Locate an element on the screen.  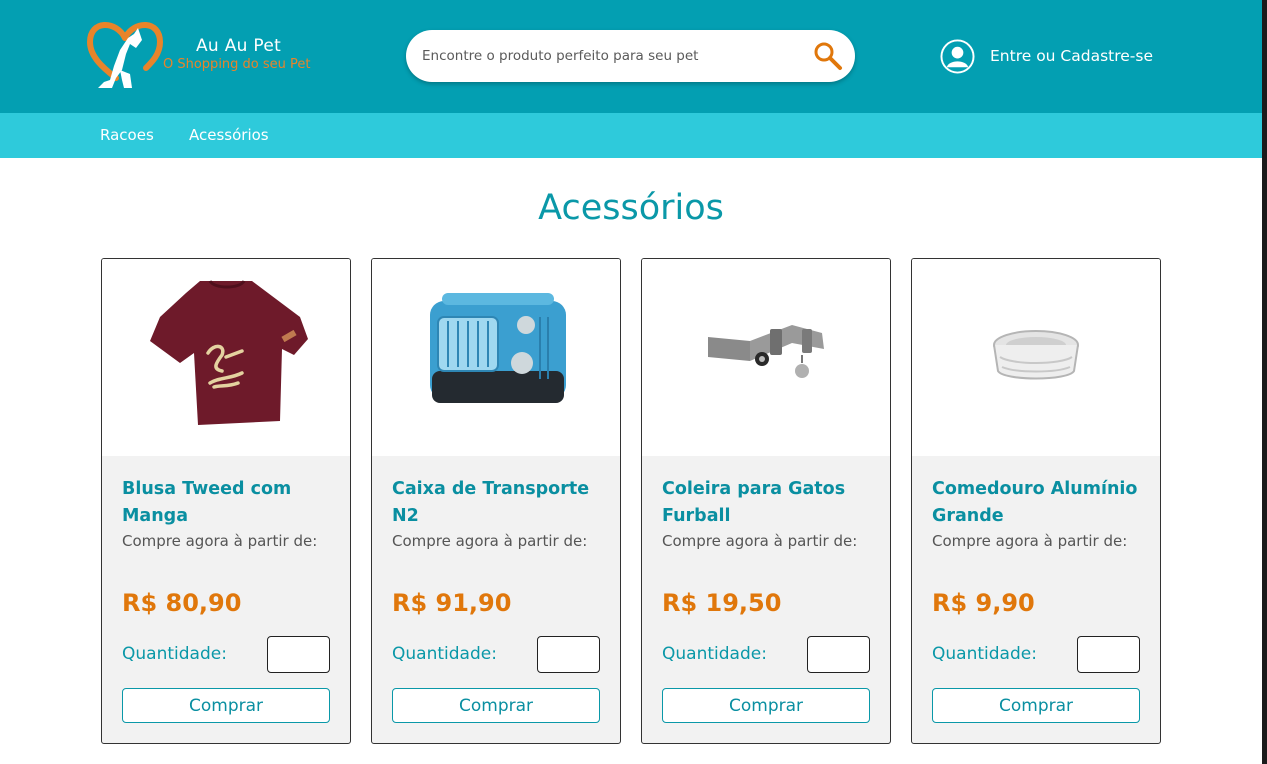
cat-collar-image is located at coordinates (766, 351).